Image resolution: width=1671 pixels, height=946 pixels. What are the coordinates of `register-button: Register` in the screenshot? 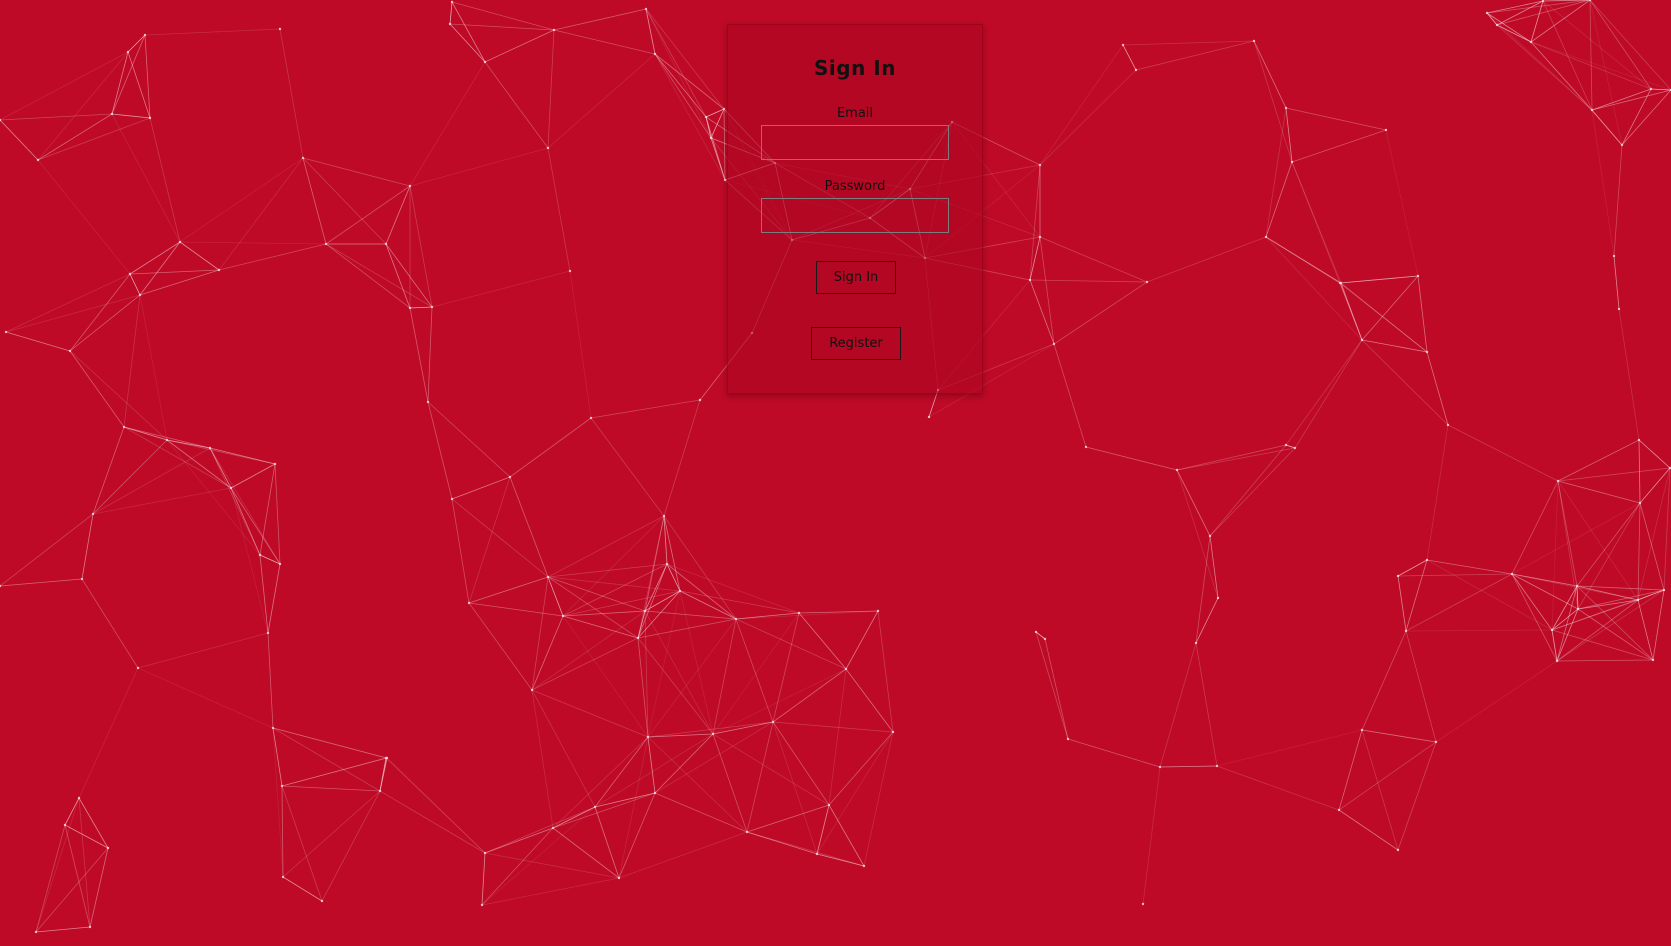 It's located at (856, 343).